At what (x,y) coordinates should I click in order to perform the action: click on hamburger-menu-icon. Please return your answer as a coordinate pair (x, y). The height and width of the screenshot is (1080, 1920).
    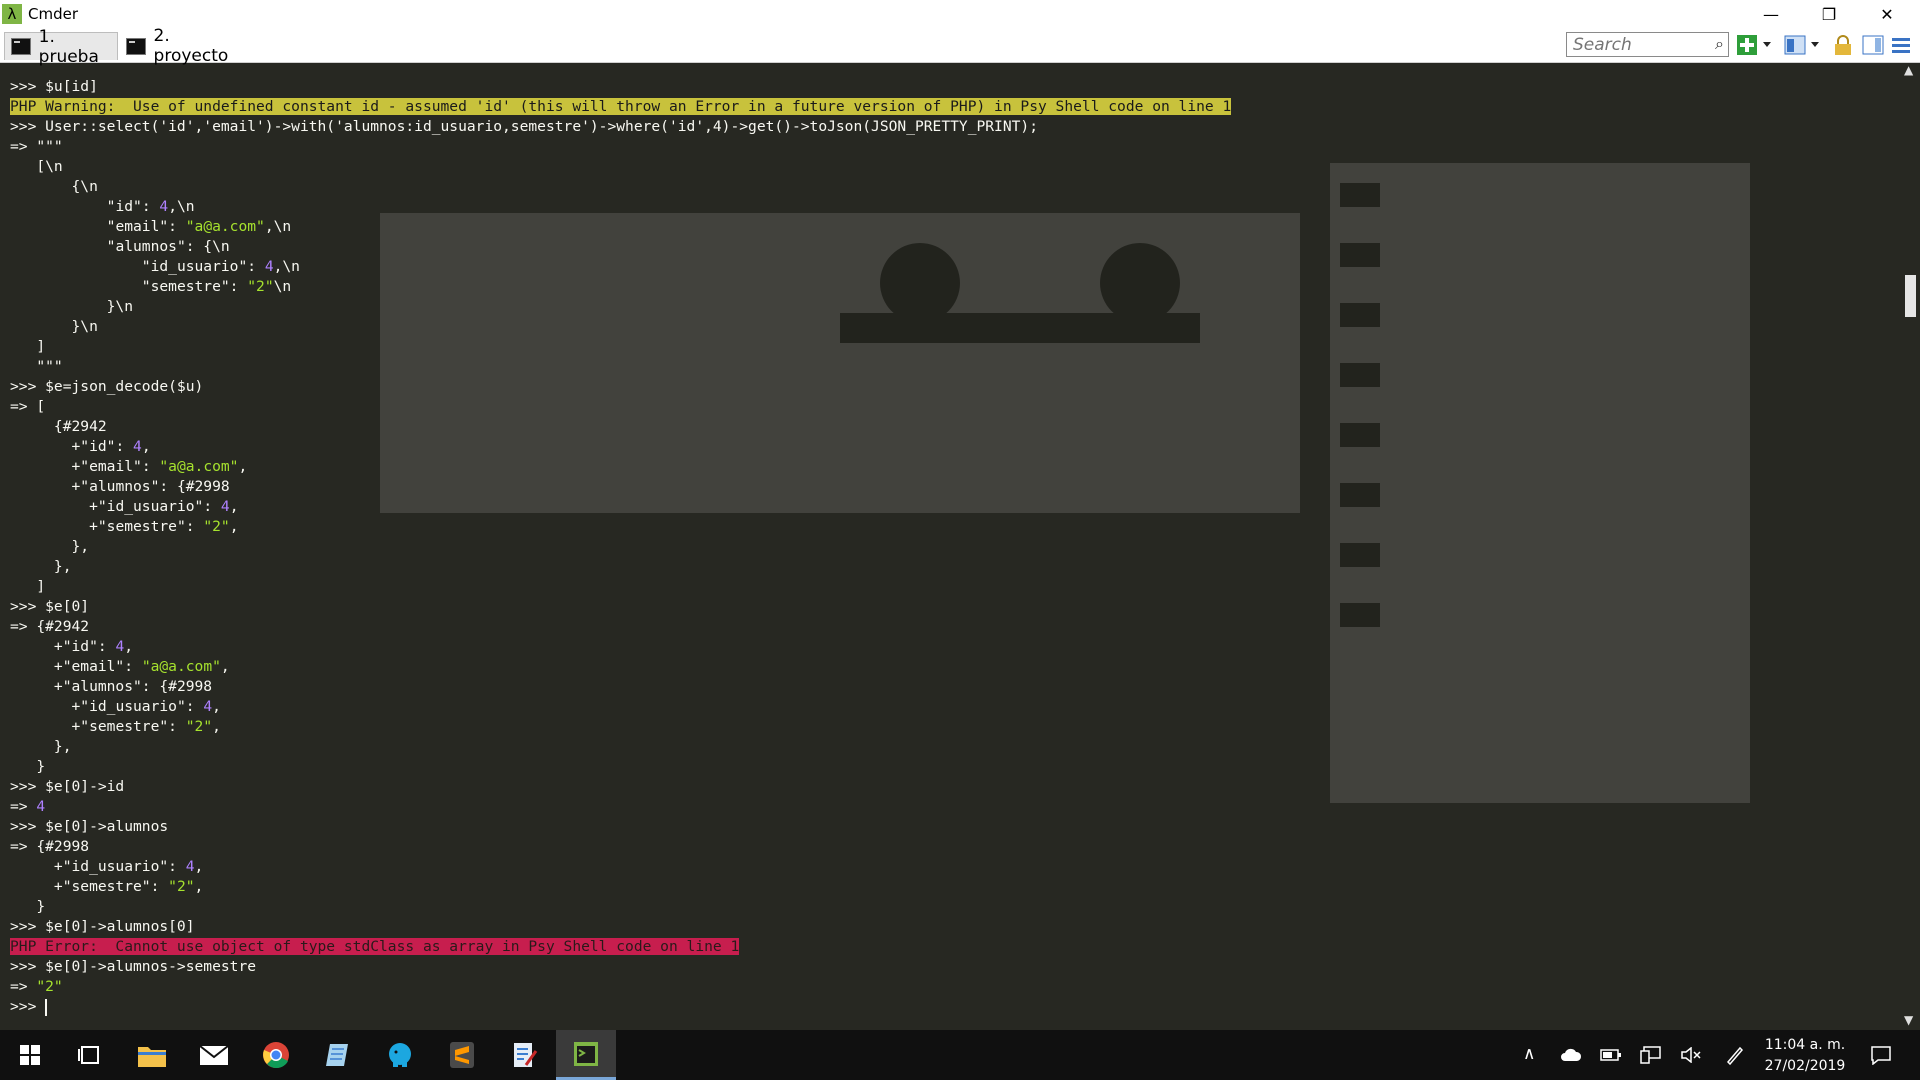
    Looking at the image, I should click on (1901, 45).